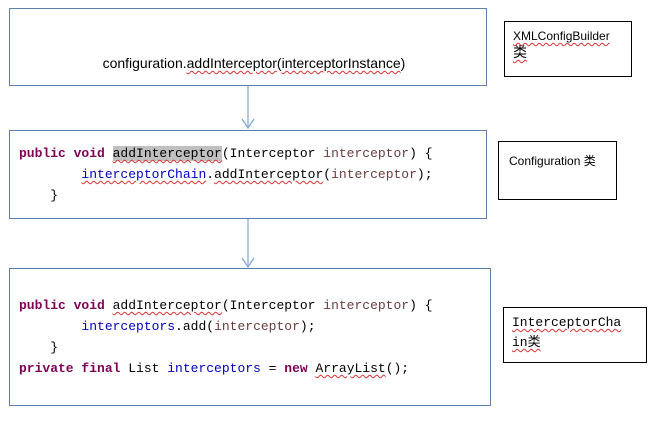 The image size is (656, 422). What do you see at coordinates (557, 170) in the screenshot?
I see `configuration-label: Configuration 类` at bounding box center [557, 170].